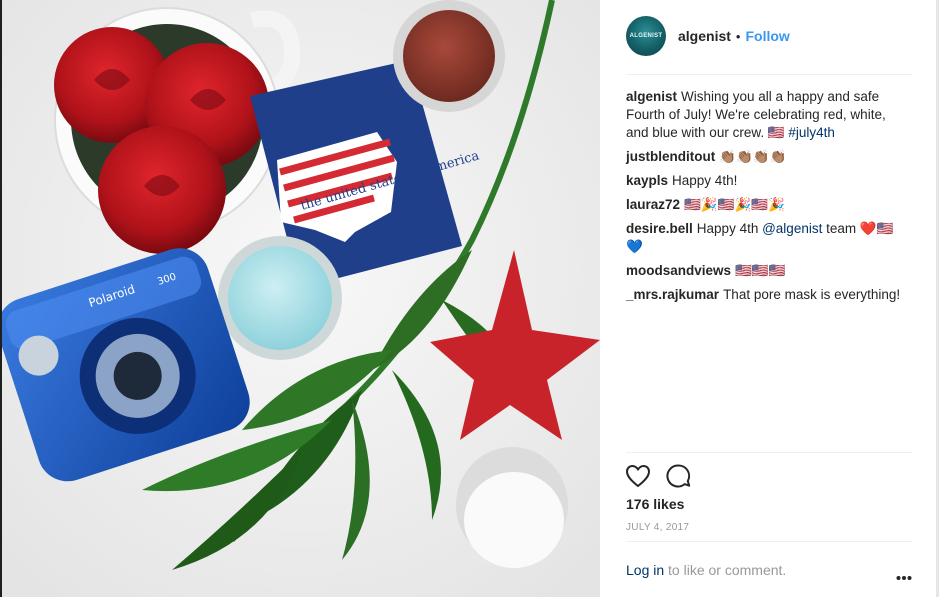  I want to click on comment-item: lauraz72 🇺🇸🎉🇺🇸🎉🇺🇸🎉, so click(768, 205).